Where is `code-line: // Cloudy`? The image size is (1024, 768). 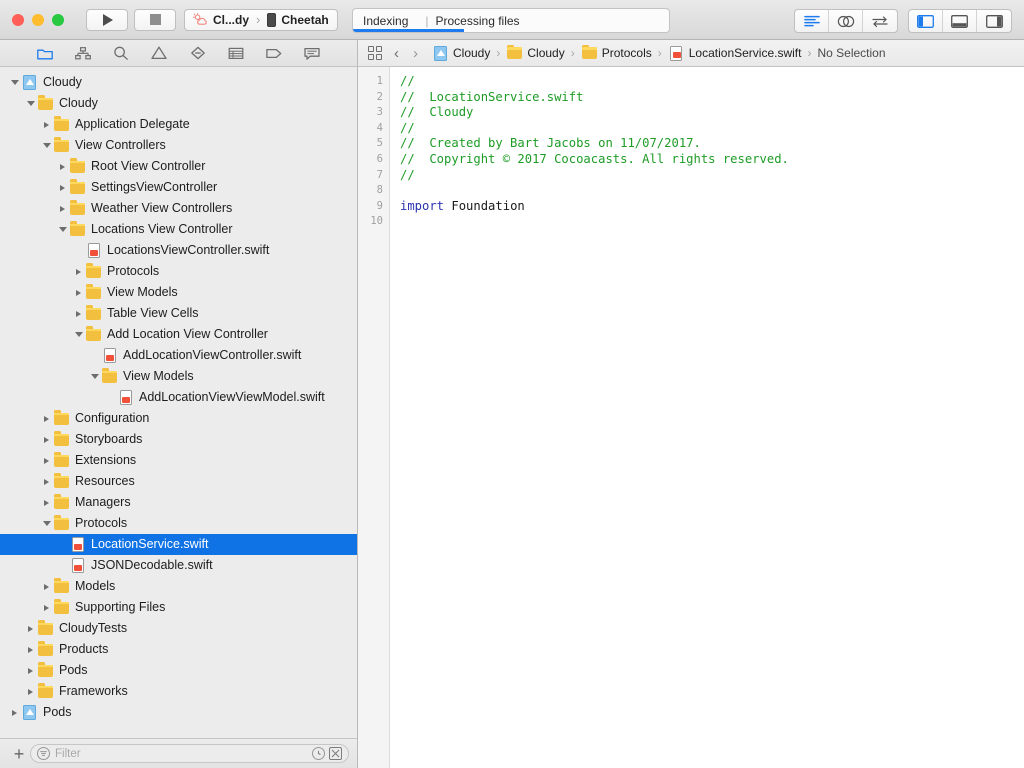
code-line: // Cloudy is located at coordinates (712, 113).